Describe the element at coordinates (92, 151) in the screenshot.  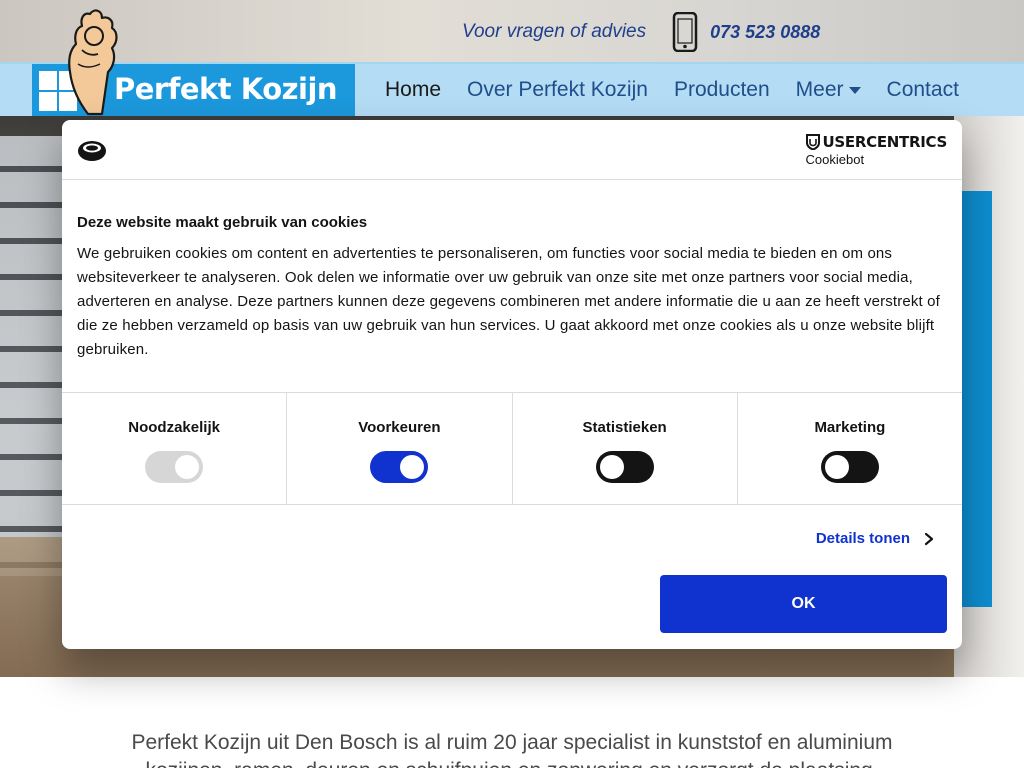
I see `cookiebot-logo-icon` at that location.